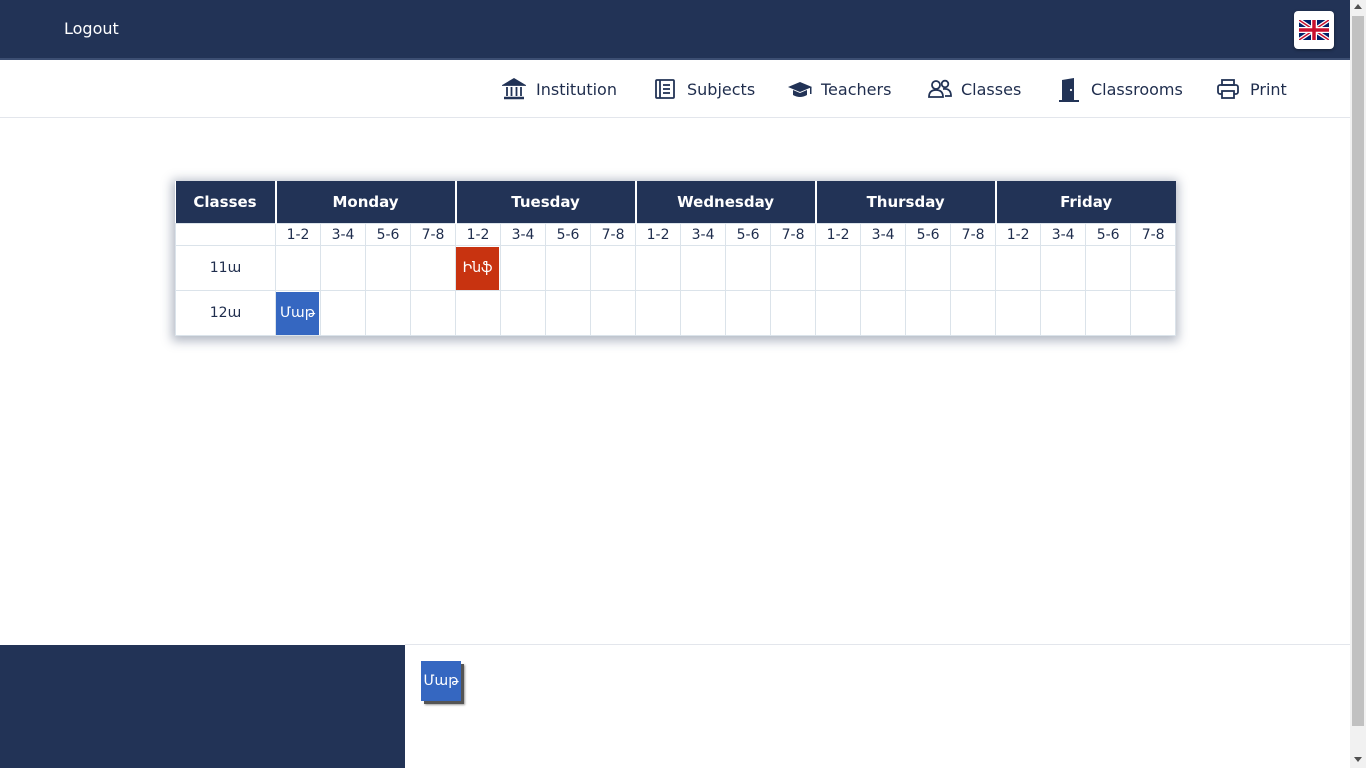  I want to click on nav-teachers: Teachers, so click(839, 89).